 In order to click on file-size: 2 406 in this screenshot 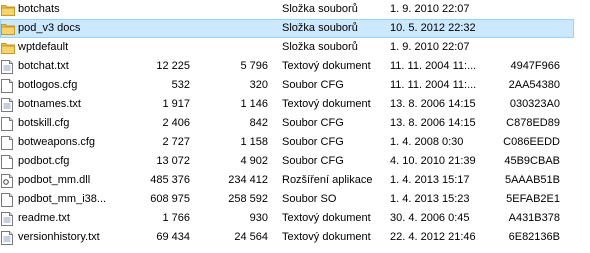, I will do `click(176, 123)`.